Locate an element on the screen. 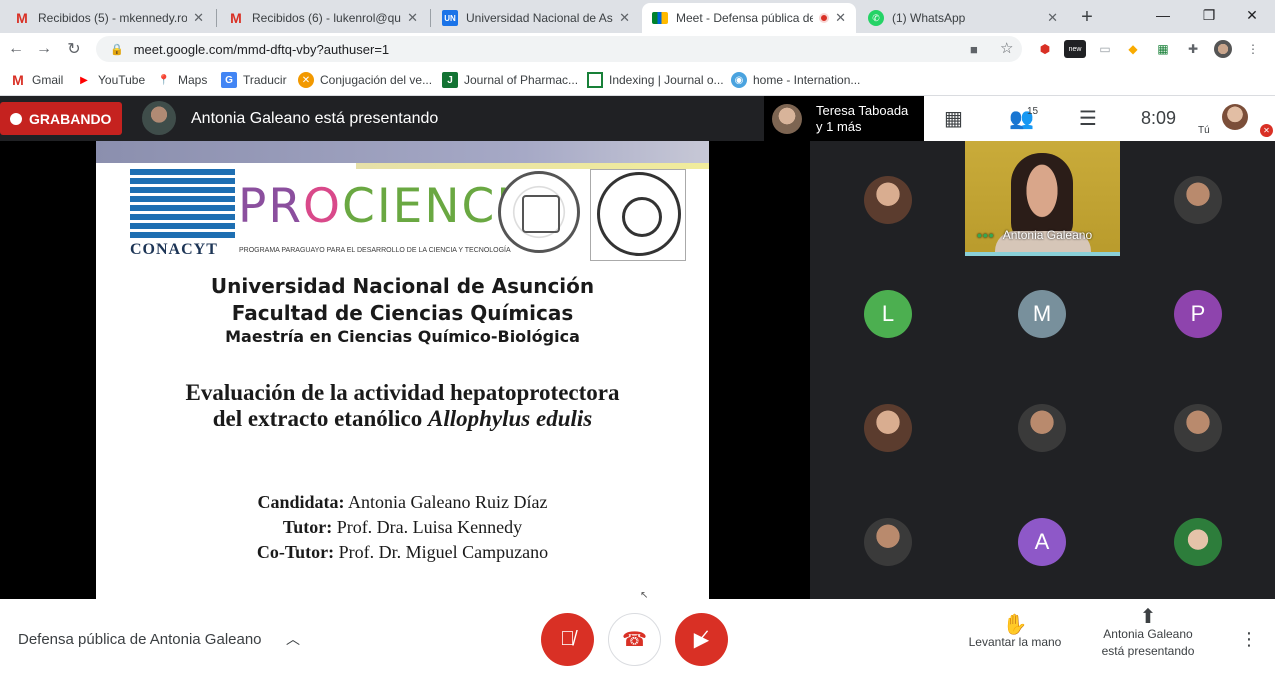 The height and width of the screenshot is (677, 1275). participant-avatar: A is located at coordinates (1042, 542).